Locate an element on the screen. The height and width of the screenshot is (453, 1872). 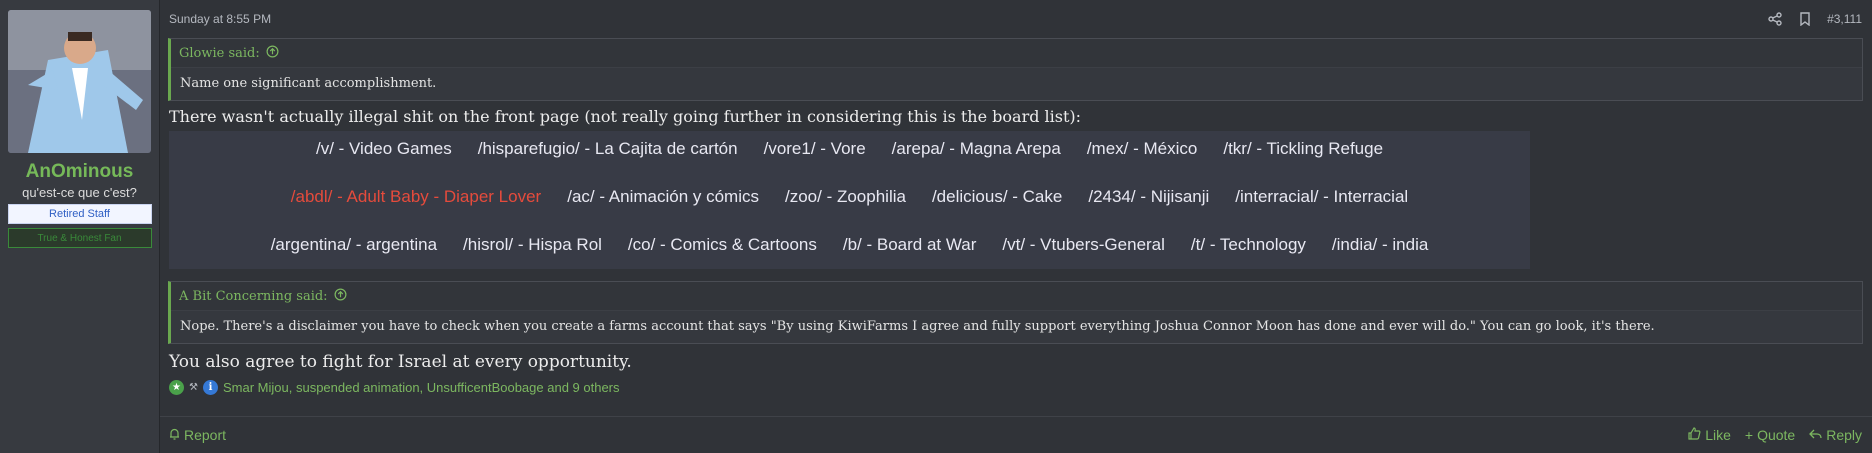
board-link: /tkr/ - Tickling Refuge is located at coordinates (1303, 148).